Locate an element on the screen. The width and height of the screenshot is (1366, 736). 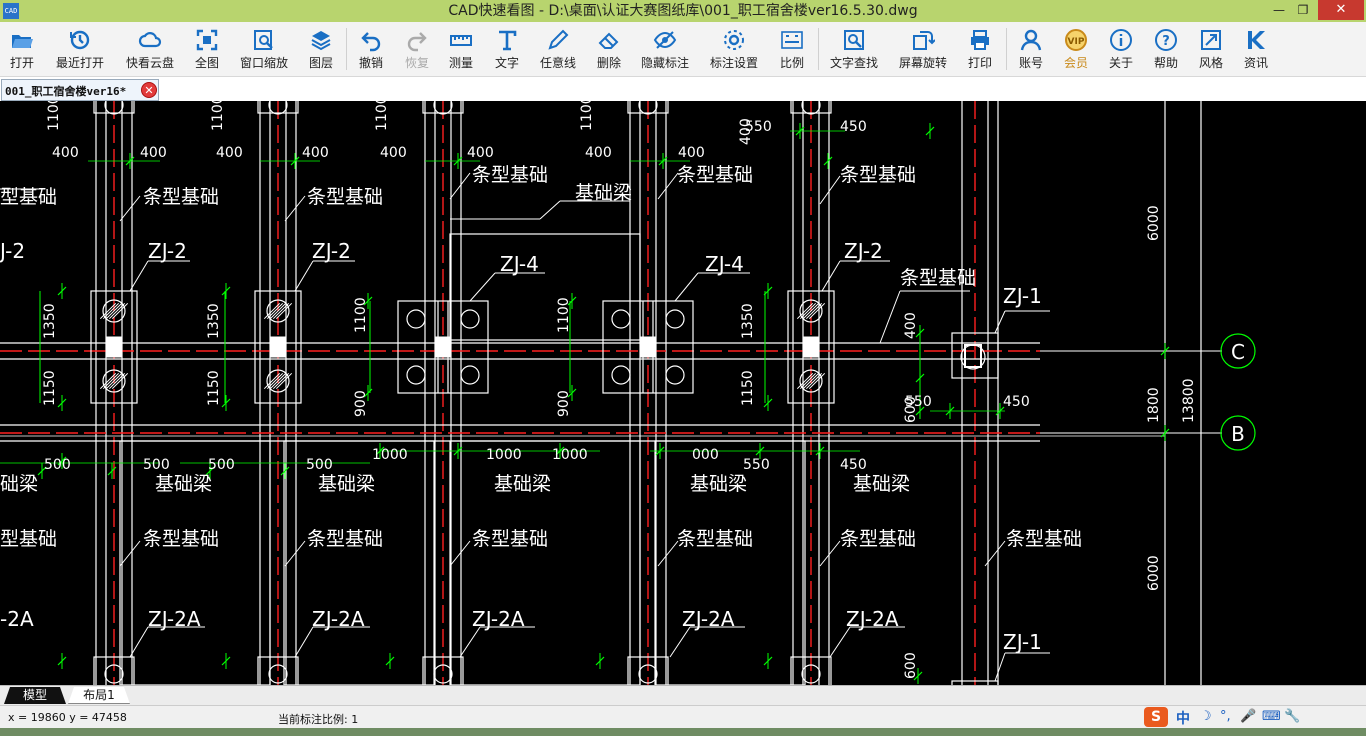
fullview-icon is located at coordinates (207, 40).